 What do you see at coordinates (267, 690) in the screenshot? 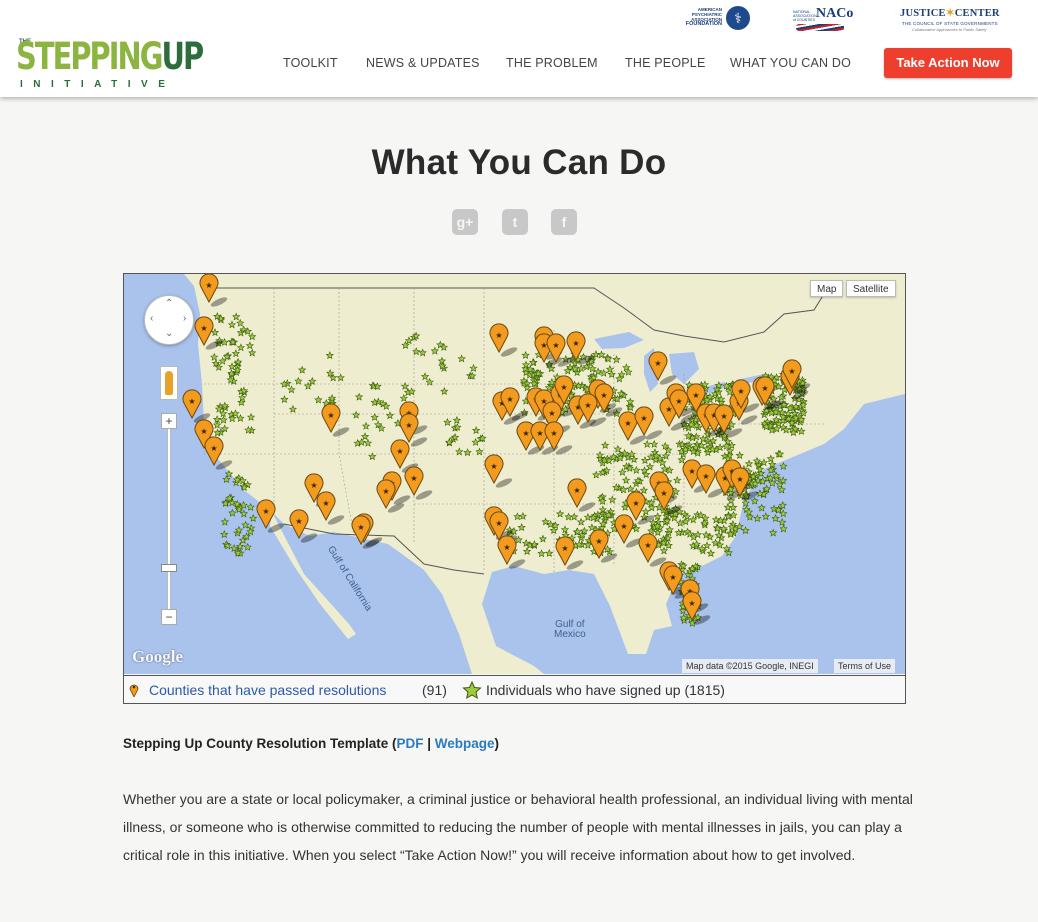
I see `counties-resolutions-link: Counties that have passed resolutions` at bounding box center [267, 690].